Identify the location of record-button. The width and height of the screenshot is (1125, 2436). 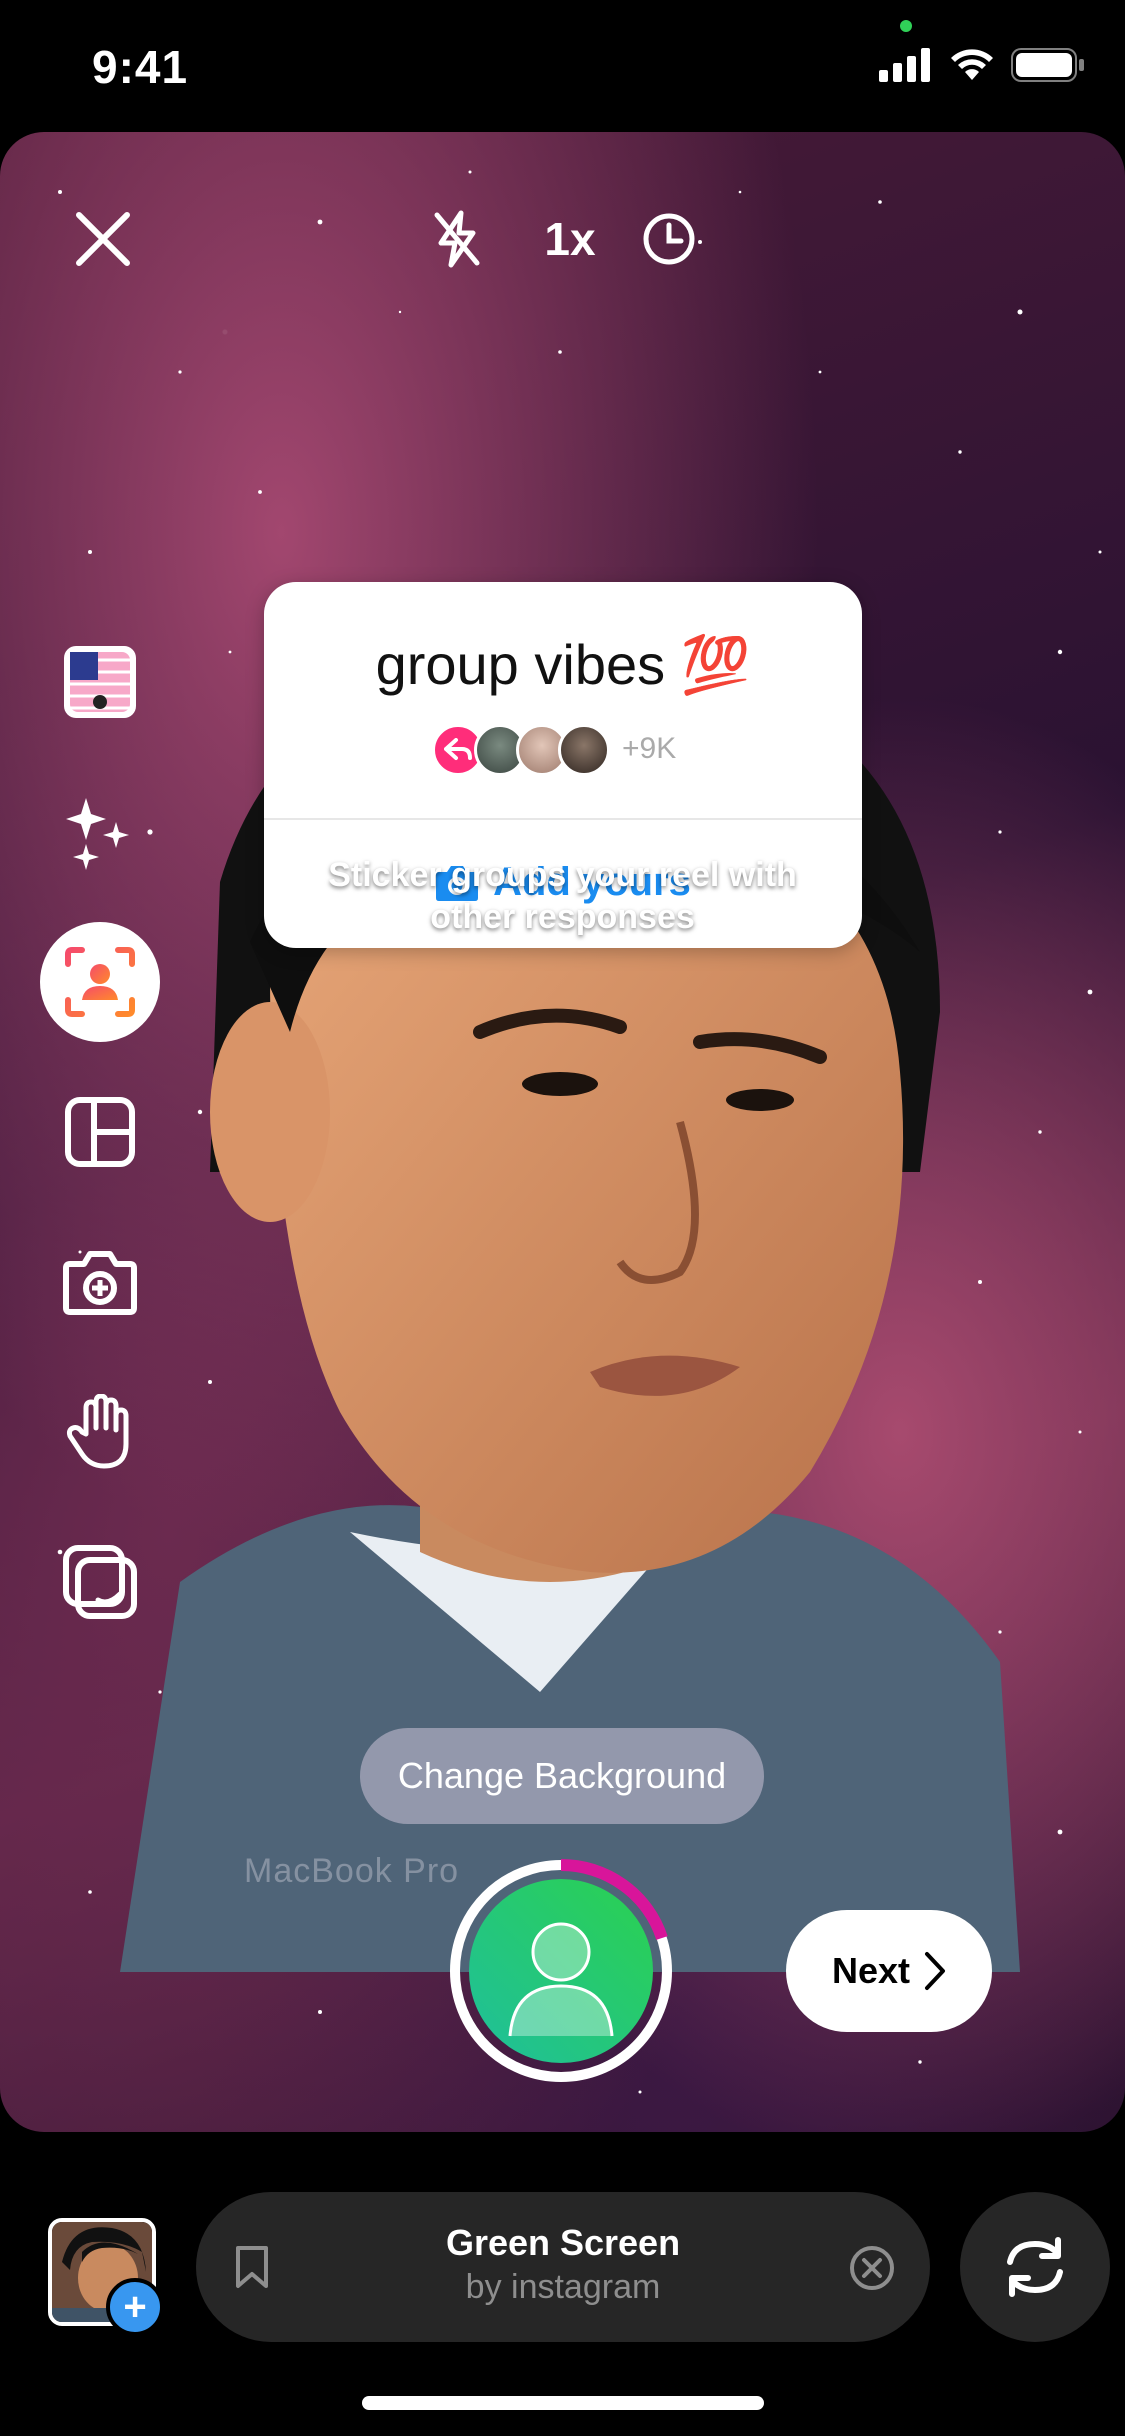
(561, 1971).